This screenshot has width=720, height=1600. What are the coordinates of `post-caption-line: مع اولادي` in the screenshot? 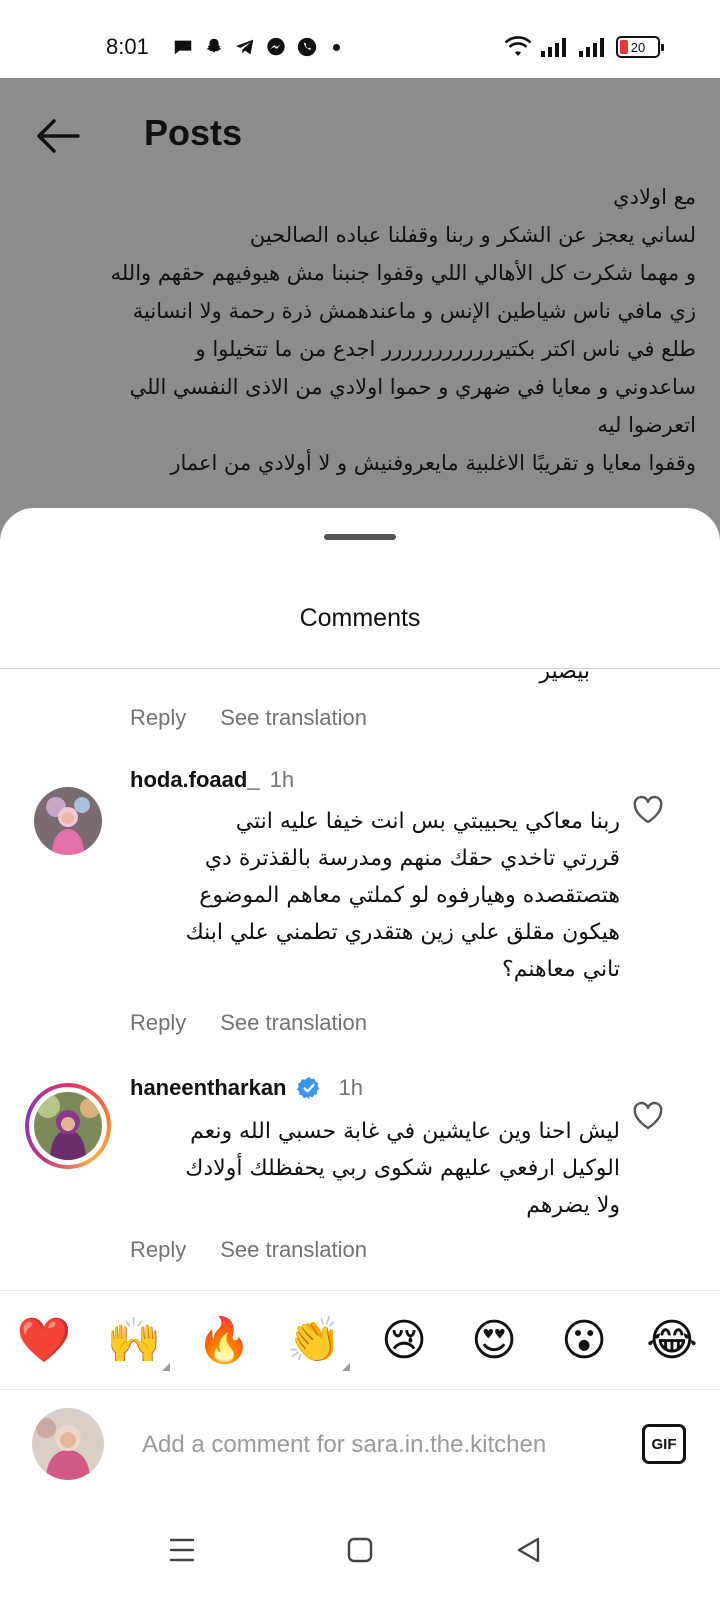 It's located at (654, 197).